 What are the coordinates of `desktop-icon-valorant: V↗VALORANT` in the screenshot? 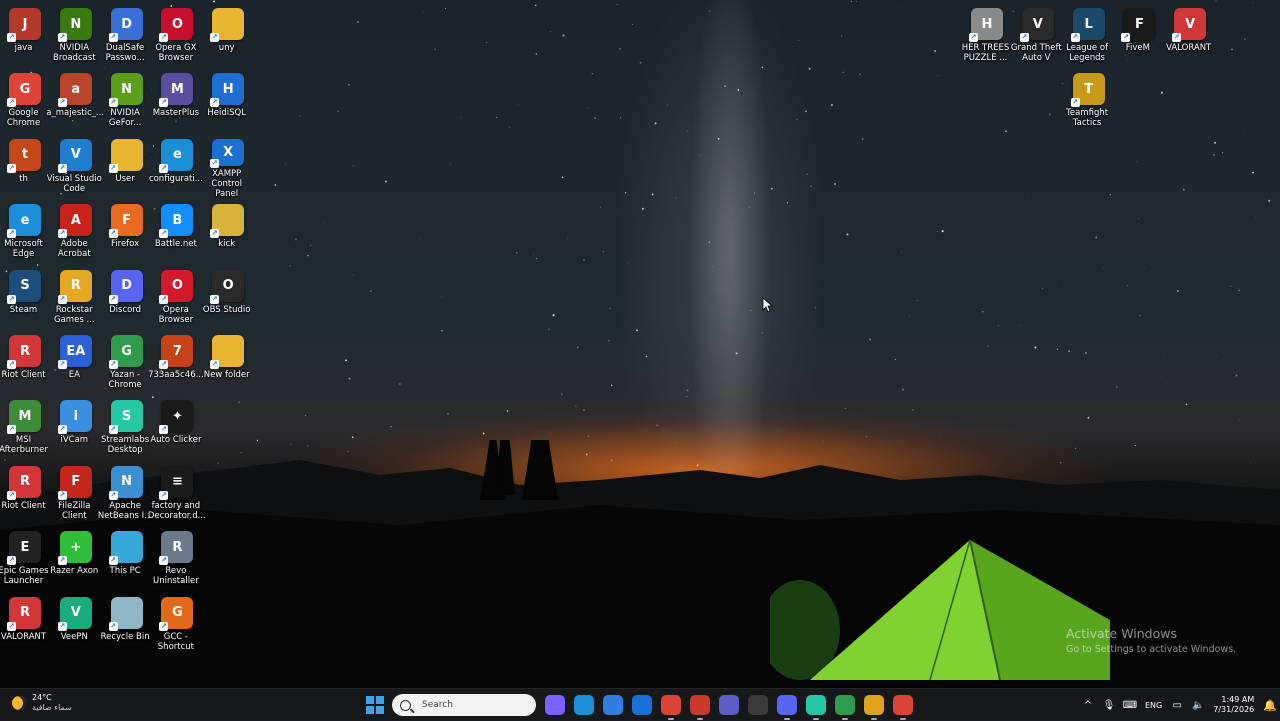 It's located at (1190, 36).